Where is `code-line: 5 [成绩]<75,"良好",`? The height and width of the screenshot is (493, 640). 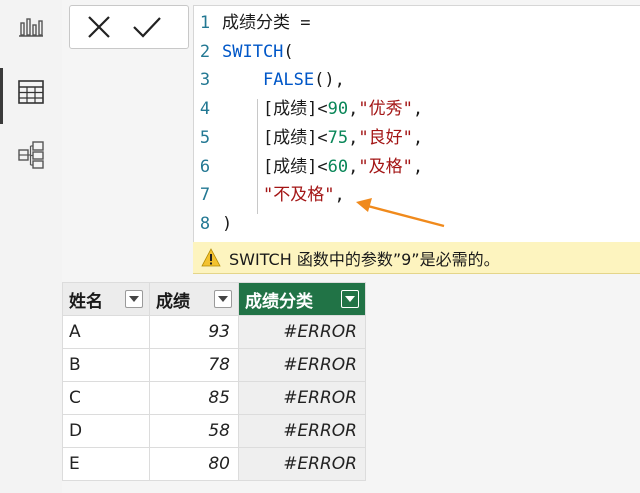
code-line: 5 [成绩]<75,"良好", is located at coordinates (308, 138).